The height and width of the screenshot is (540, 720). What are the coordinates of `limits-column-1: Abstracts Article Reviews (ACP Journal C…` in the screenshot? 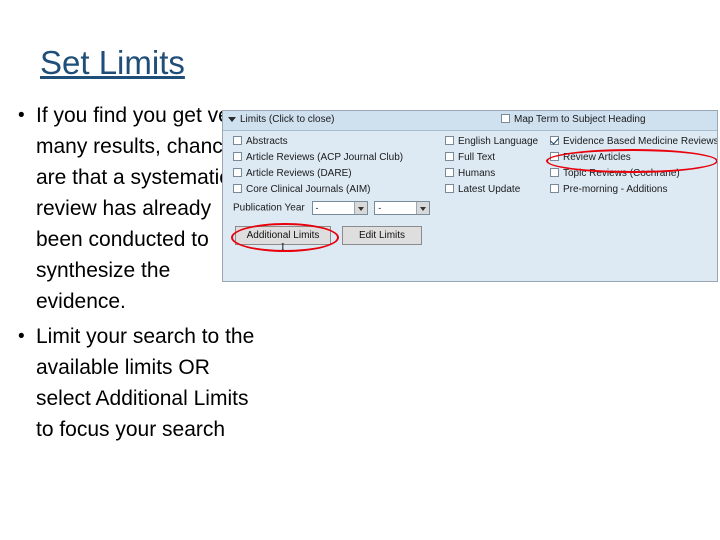 It's located at (340, 167).